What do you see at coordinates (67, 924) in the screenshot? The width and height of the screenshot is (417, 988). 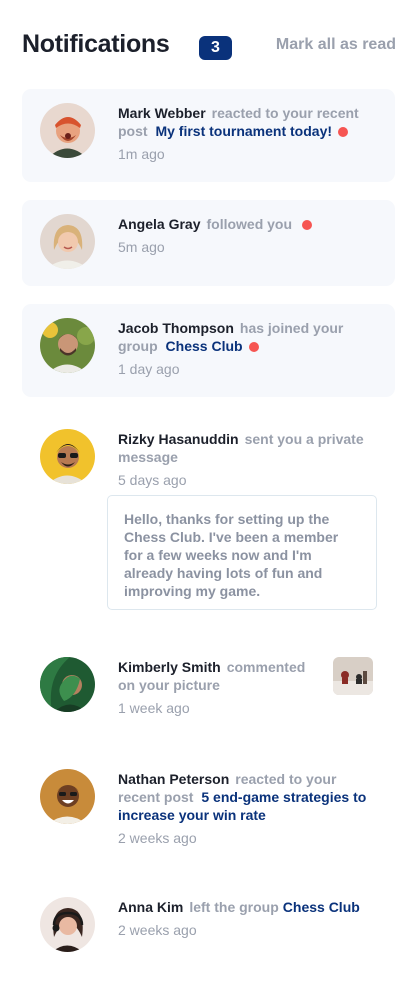 I see `avatar-anna-kim` at bounding box center [67, 924].